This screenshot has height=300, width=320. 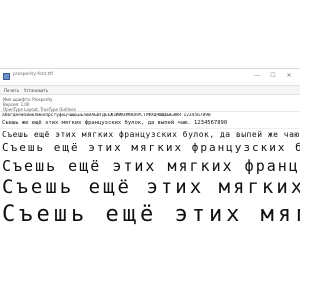 I want to click on window-title: prosperity-font.ttf, so click(x=33, y=74).